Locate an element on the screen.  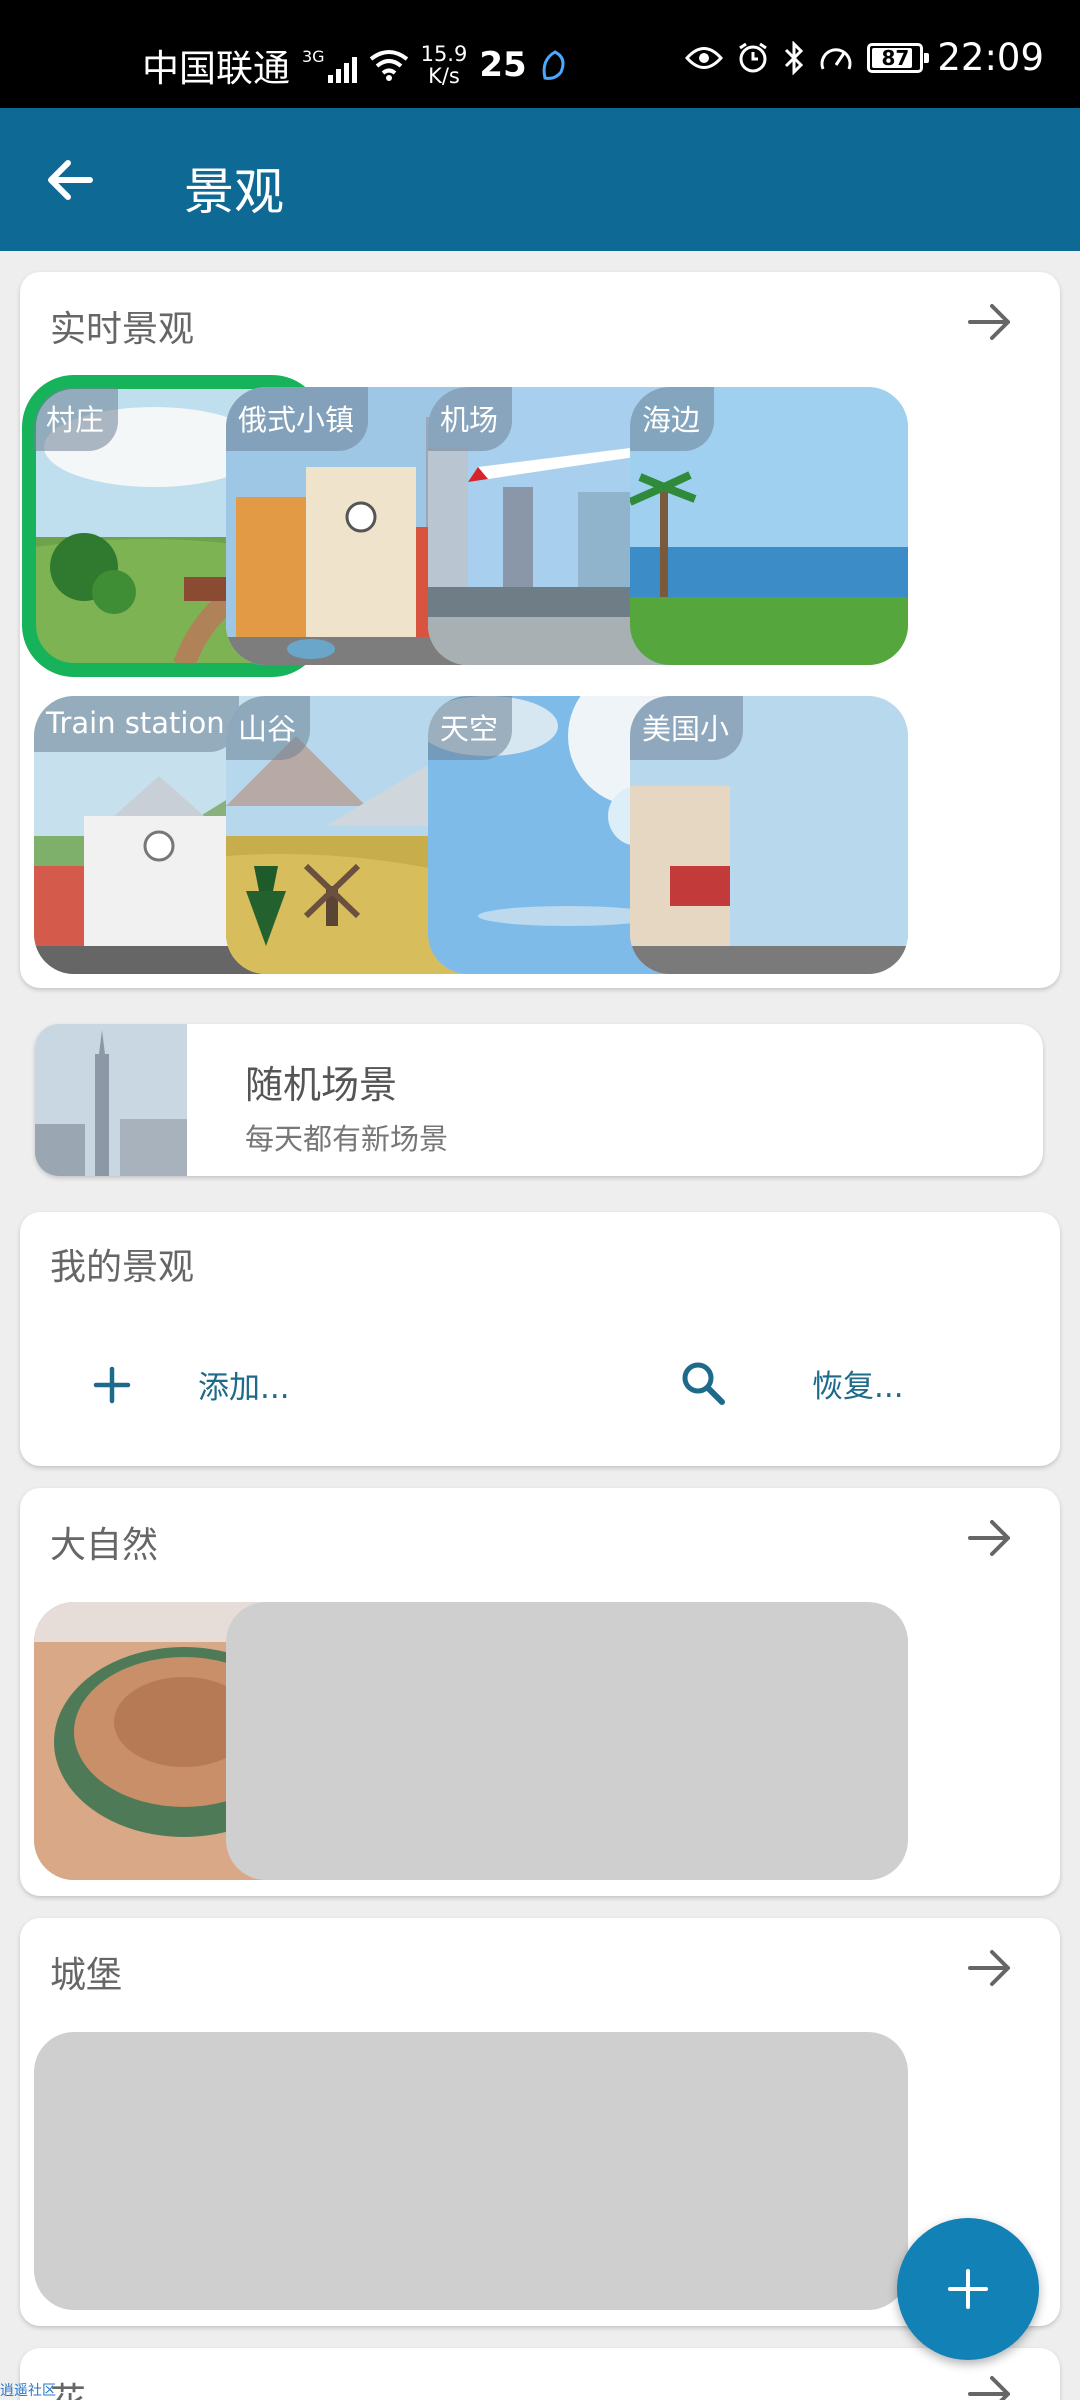
speed-icon is located at coordinates (836, 58).